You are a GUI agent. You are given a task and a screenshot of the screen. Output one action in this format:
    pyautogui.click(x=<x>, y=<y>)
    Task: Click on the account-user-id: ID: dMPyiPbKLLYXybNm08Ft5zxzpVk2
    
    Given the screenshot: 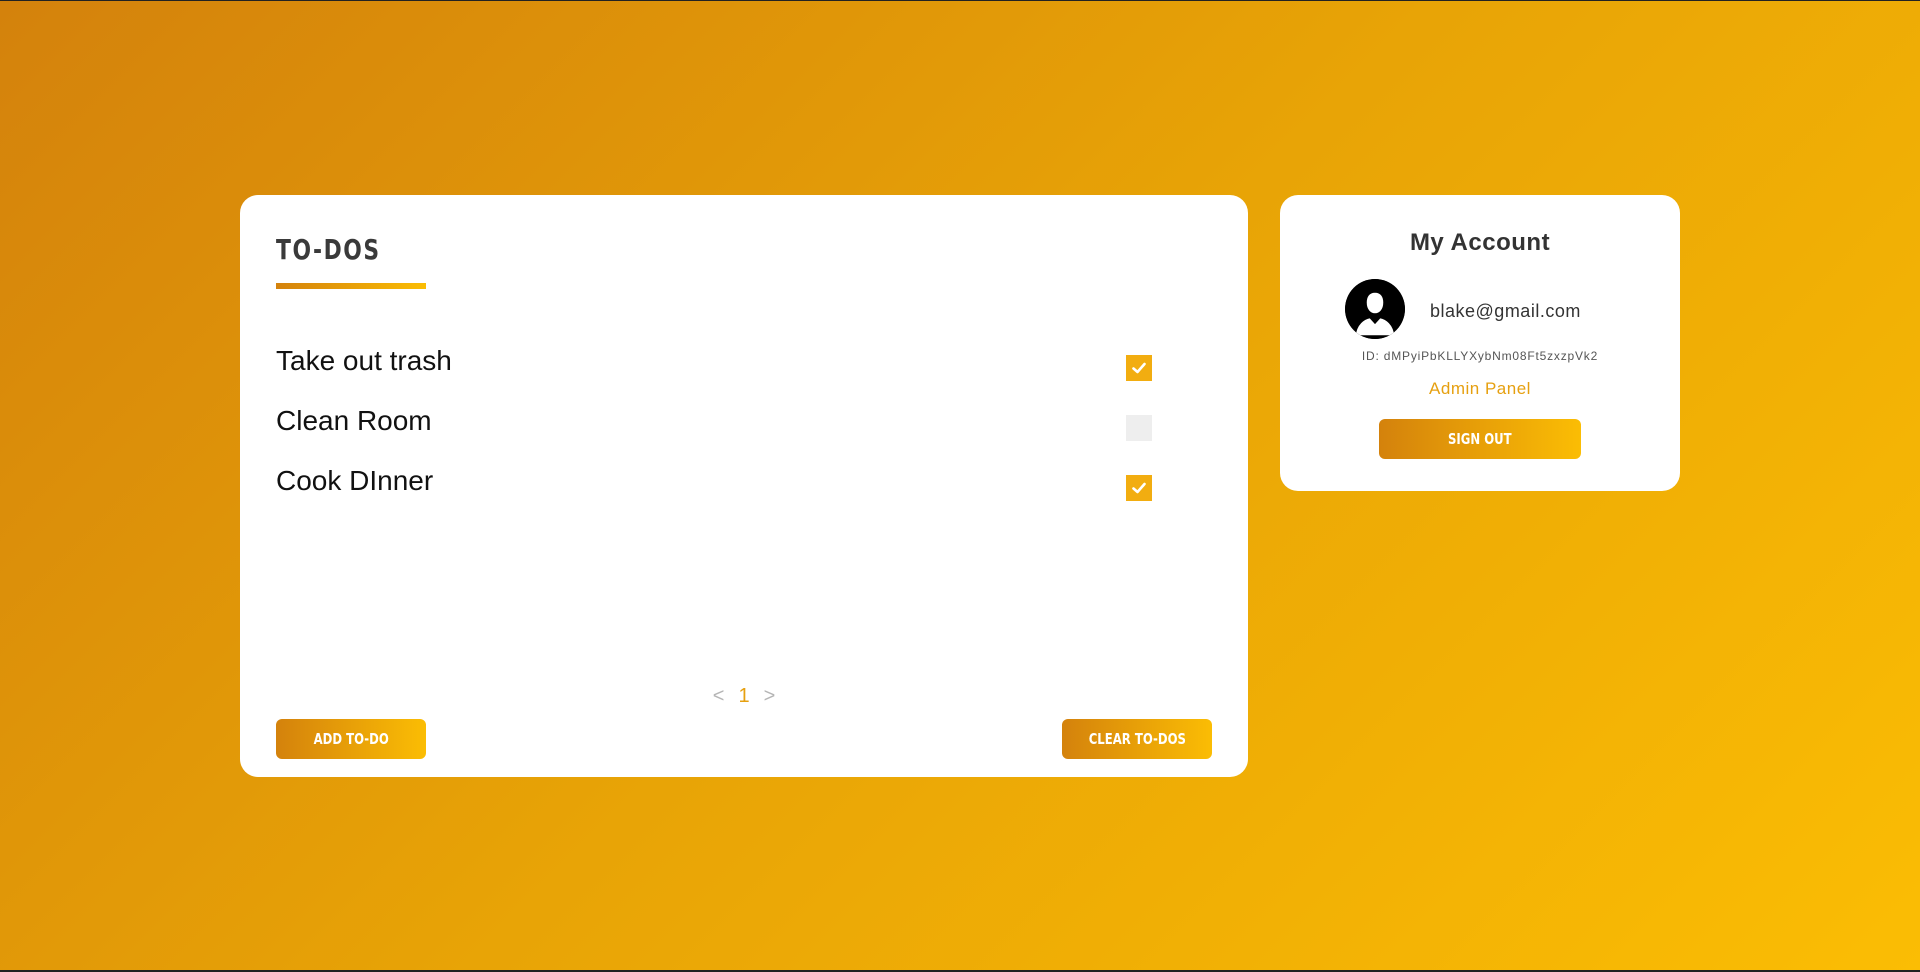 What is the action you would take?
    pyautogui.click(x=1480, y=356)
    